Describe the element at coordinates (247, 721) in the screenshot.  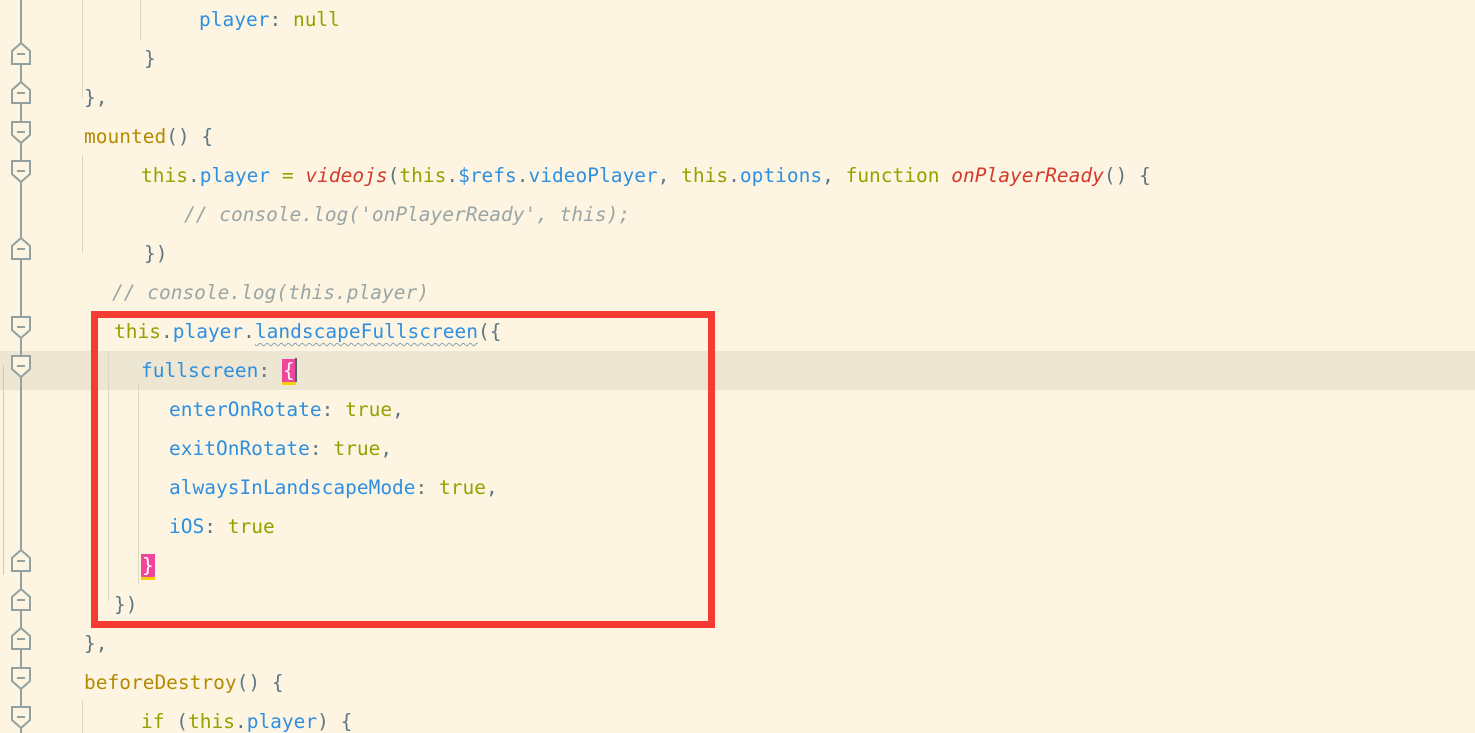
I see `code-line-text: if (this.player) {` at that location.